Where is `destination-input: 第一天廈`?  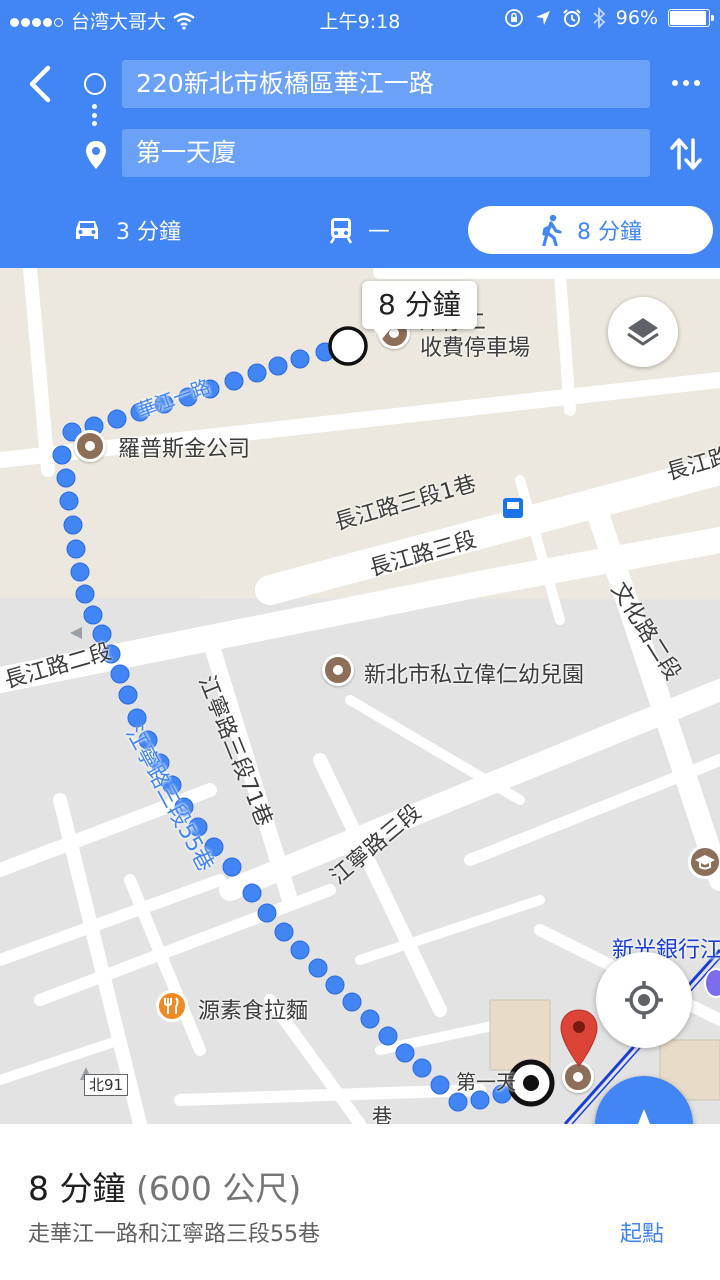 destination-input: 第一天廈 is located at coordinates (386, 153).